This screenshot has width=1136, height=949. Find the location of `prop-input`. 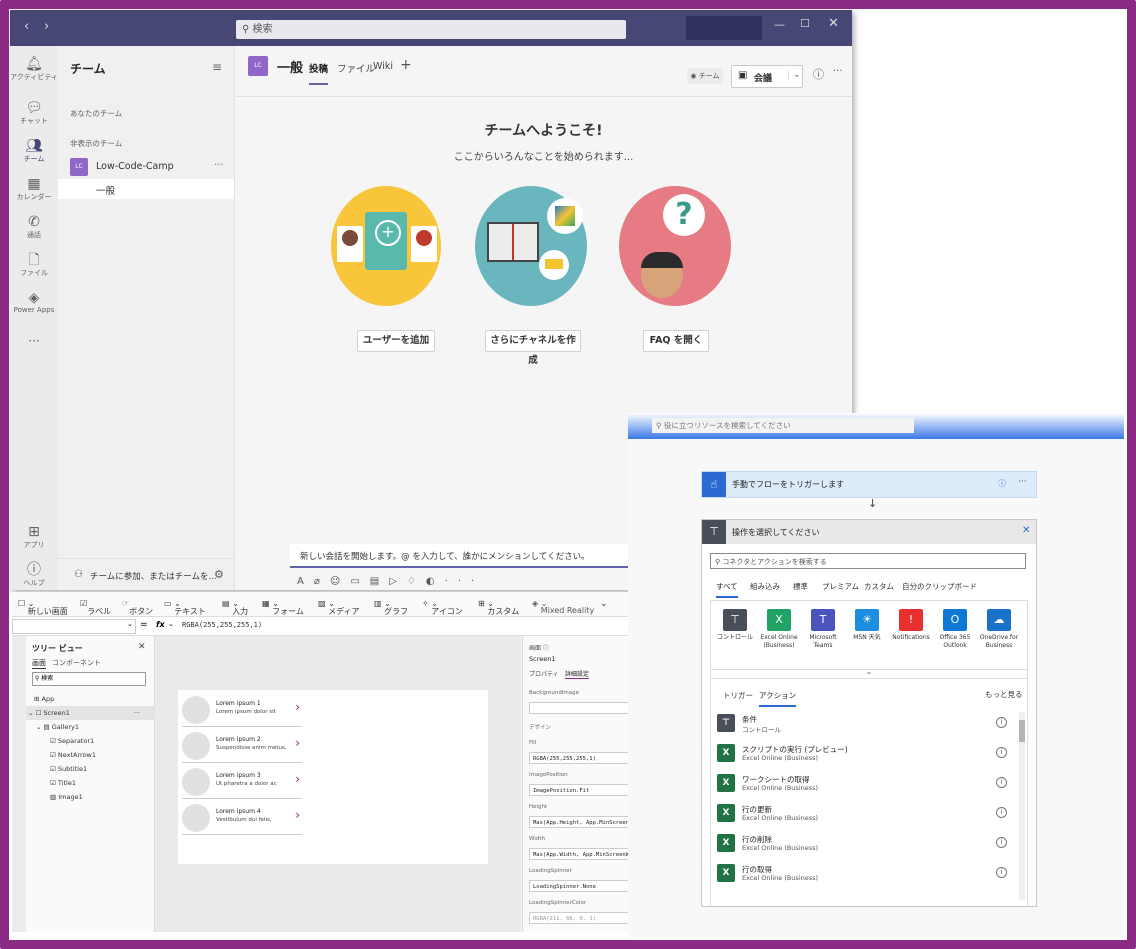

prop-input is located at coordinates (581, 708).